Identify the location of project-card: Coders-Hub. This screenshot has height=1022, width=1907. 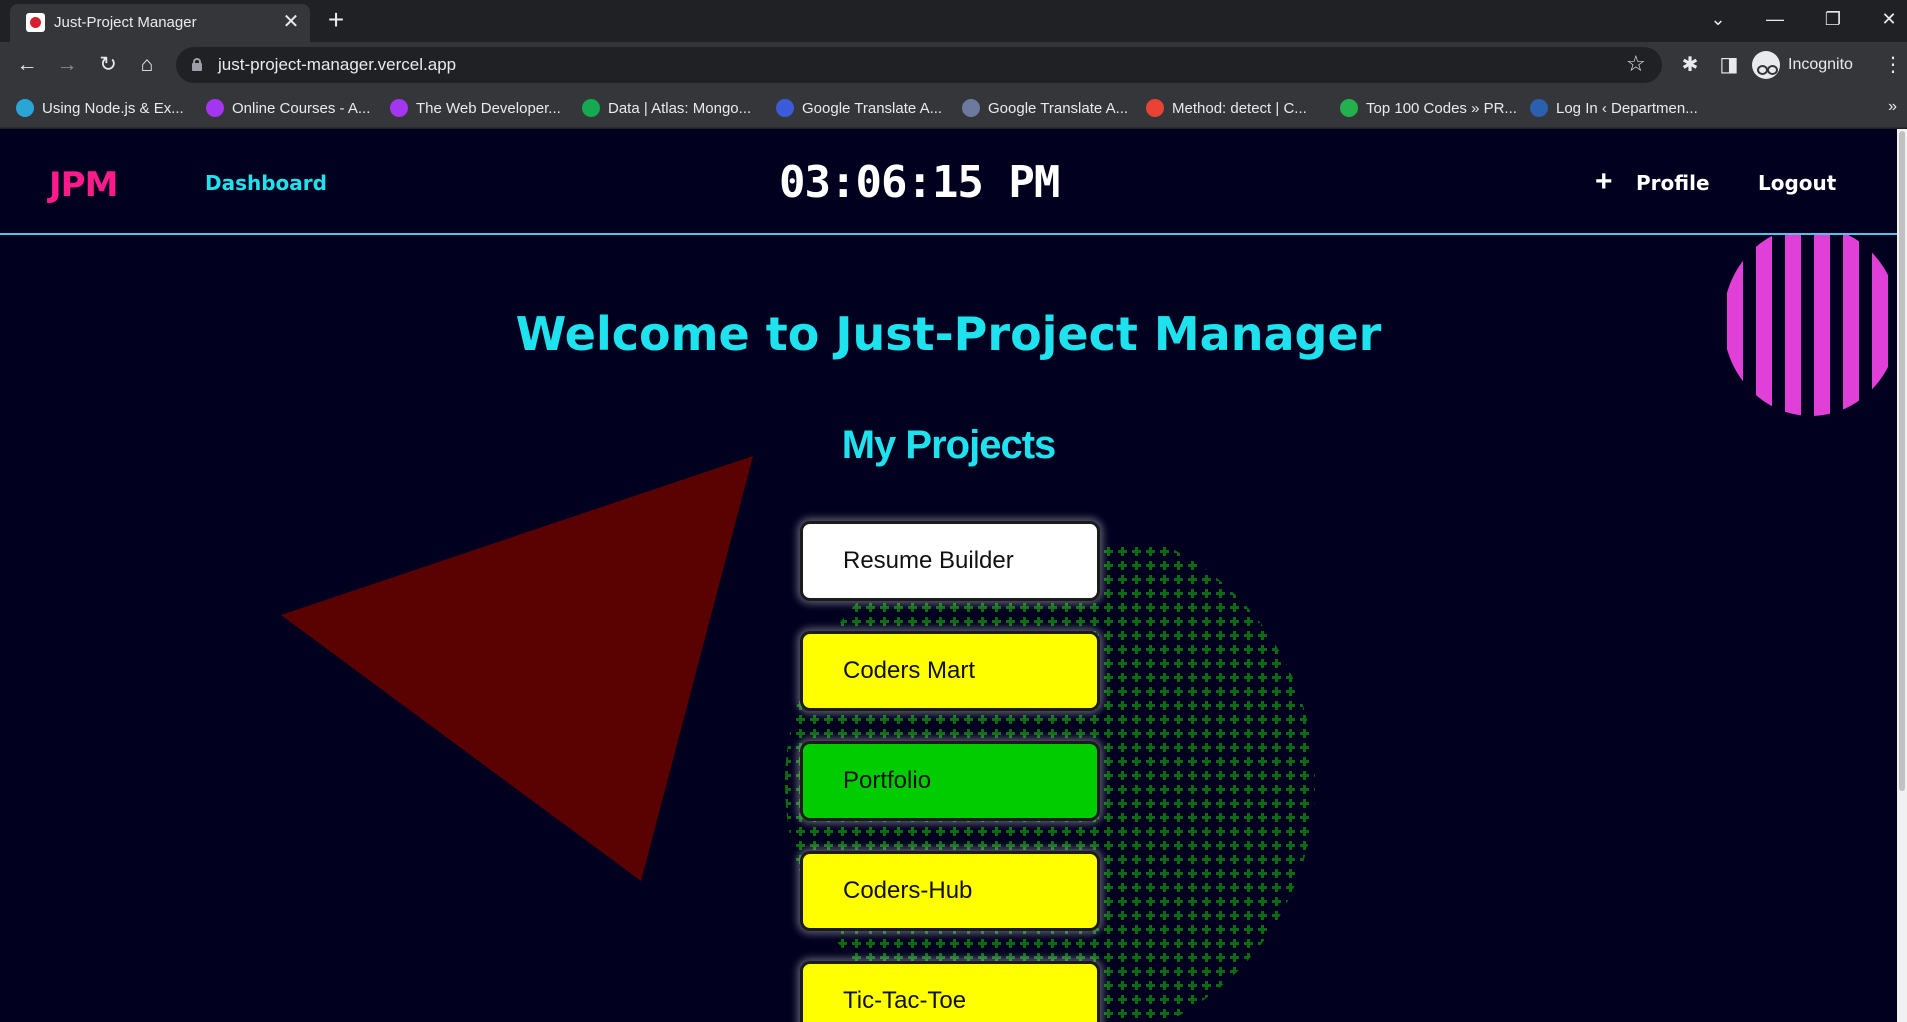
(950, 891).